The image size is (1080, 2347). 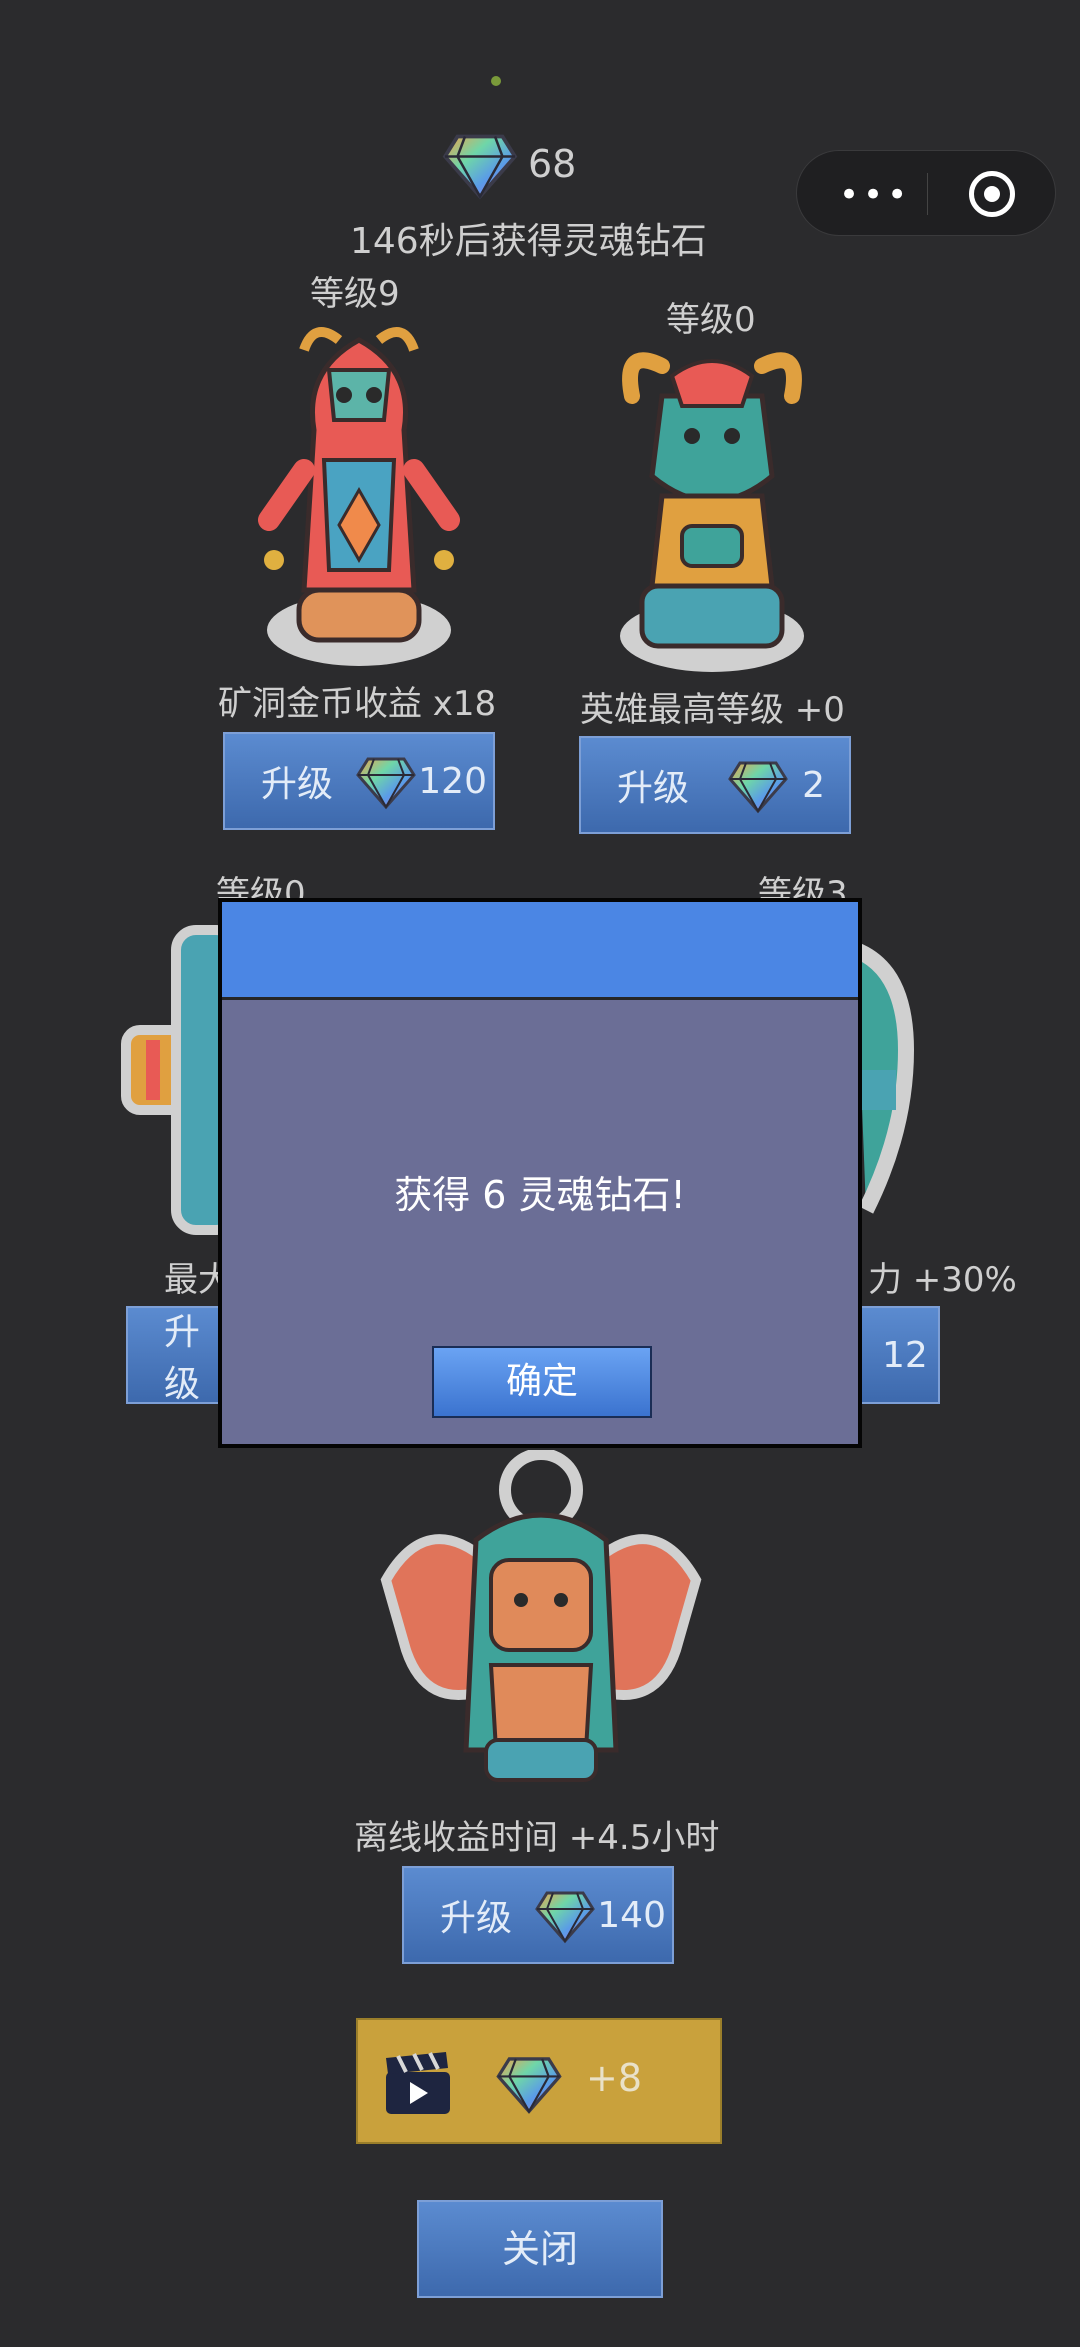 I want to click on totem-3-statue, so click(x=171, y=1080).